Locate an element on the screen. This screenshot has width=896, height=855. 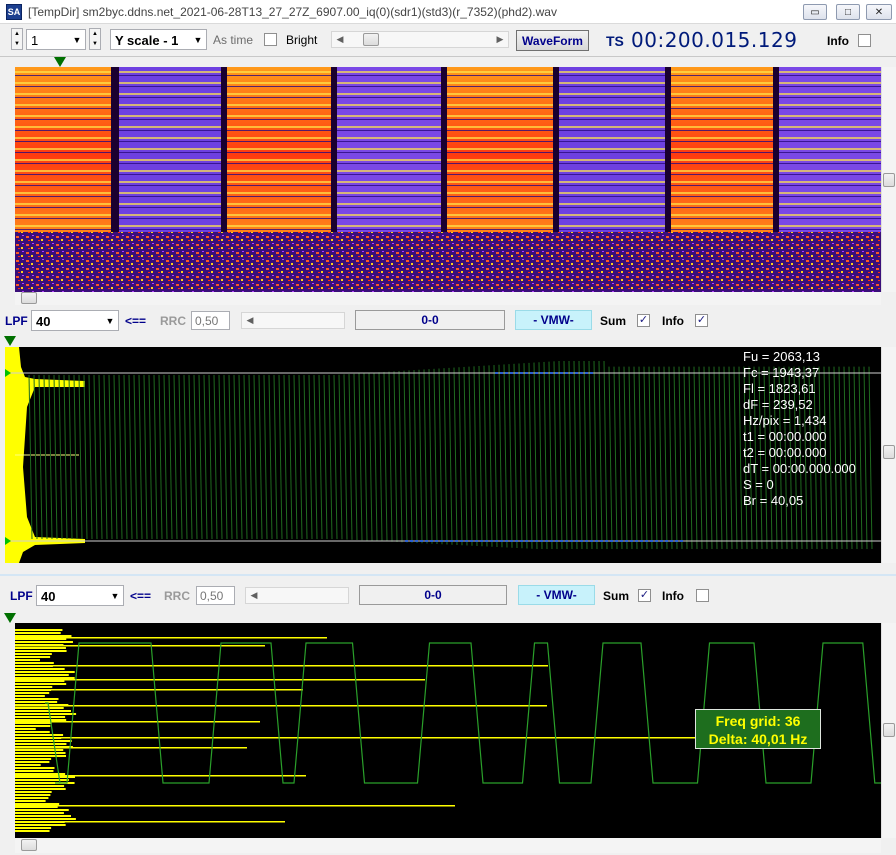
yscale-select: Y scale - 1 ▼ is located at coordinates (158, 39).